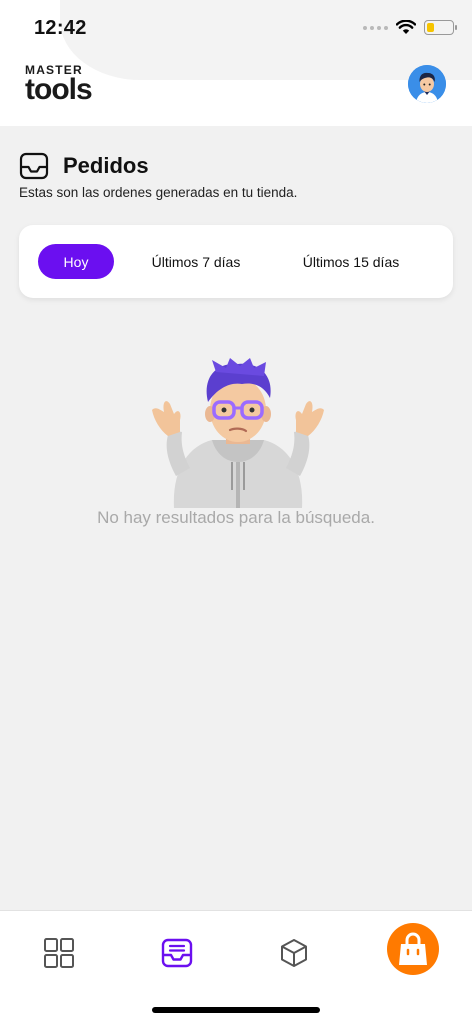  What do you see at coordinates (406, 27) in the screenshot?
I see `wifi-icon` at bounding box center [406, 27].